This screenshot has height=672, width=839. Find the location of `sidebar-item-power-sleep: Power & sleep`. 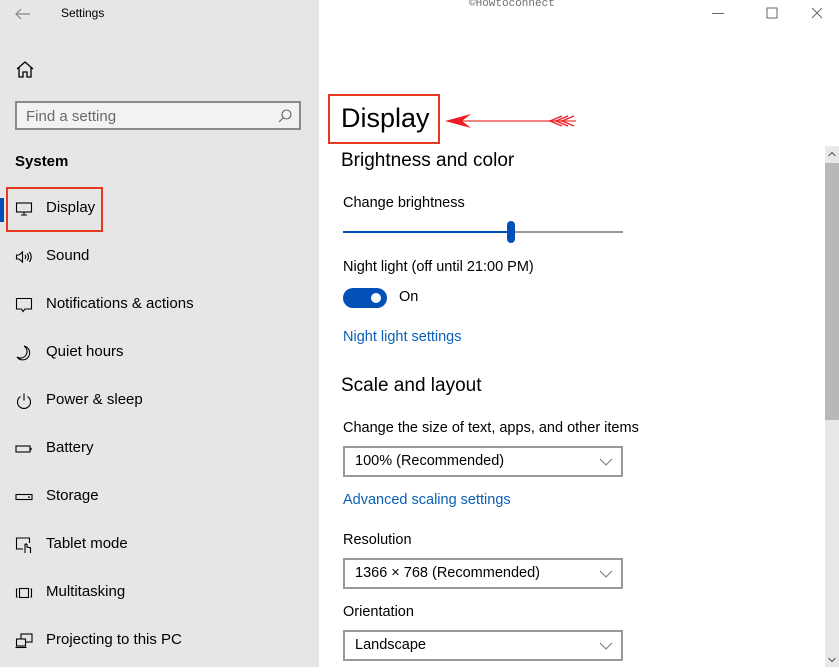

sidebar-item-power-sleep: Power & sleep is located at coordinates (159, 402).